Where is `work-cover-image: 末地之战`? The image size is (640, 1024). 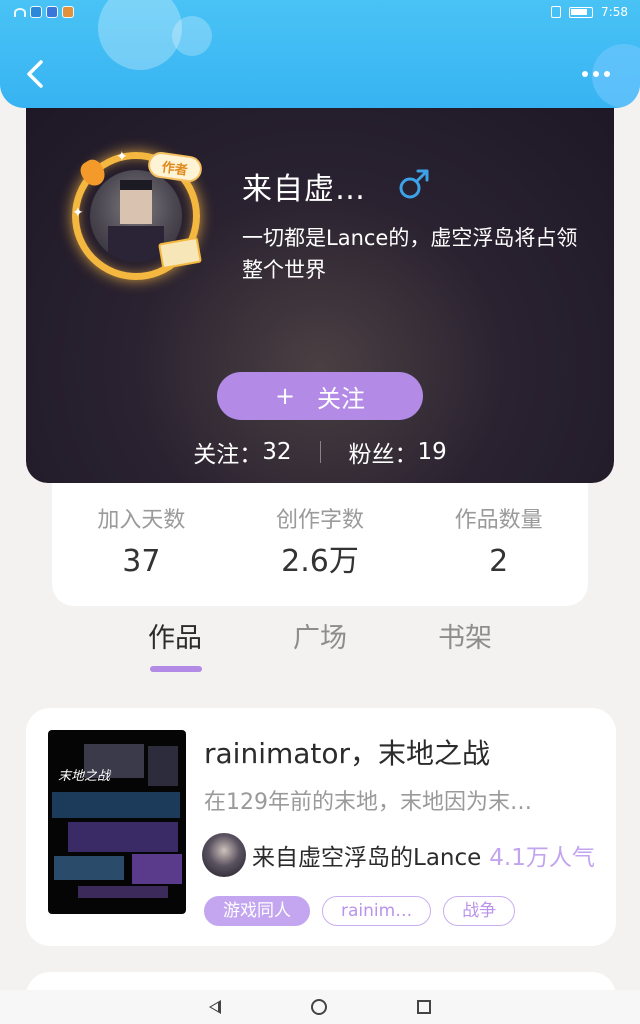
work-cover-image: 末地之战 is located at coordinates (117, 822).